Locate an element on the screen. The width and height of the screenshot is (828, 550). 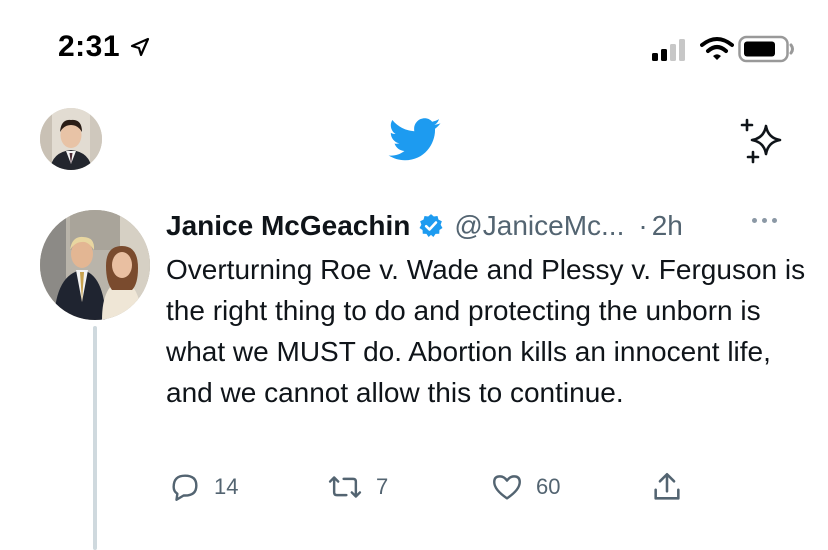
author-avatar-image is located at coordinates (95, 265).